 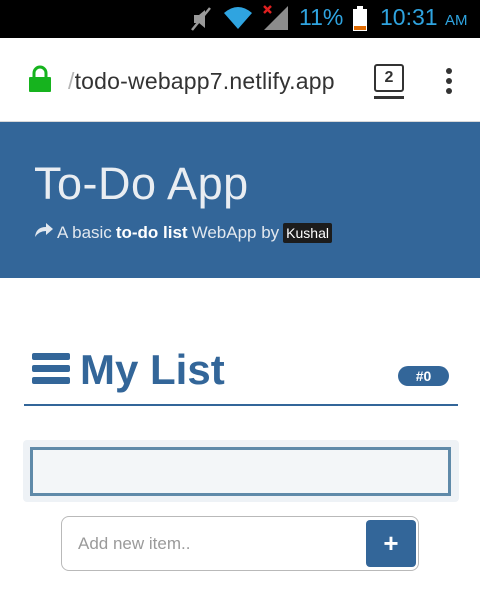 I want to click on wifi-icon, so click(x=238, y=20).